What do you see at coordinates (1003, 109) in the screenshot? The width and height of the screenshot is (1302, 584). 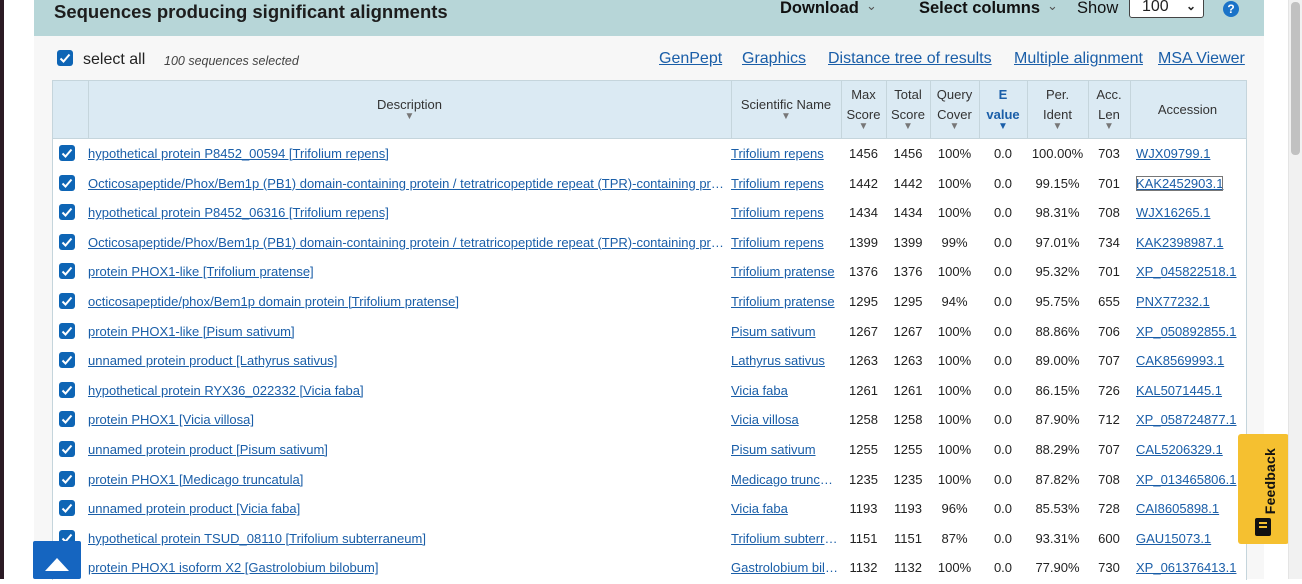 I see `column-e-value: E value ▼` at bounding box center [1003, 109].